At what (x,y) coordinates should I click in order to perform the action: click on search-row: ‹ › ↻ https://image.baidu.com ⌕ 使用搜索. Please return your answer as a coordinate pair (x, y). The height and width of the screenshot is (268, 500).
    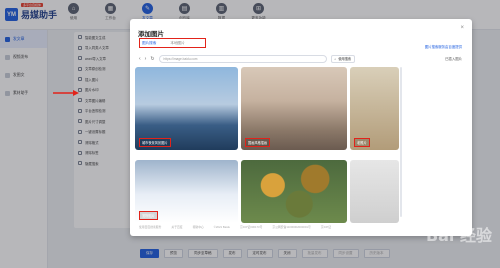
    Looking at the image, I should click on (254, 58).